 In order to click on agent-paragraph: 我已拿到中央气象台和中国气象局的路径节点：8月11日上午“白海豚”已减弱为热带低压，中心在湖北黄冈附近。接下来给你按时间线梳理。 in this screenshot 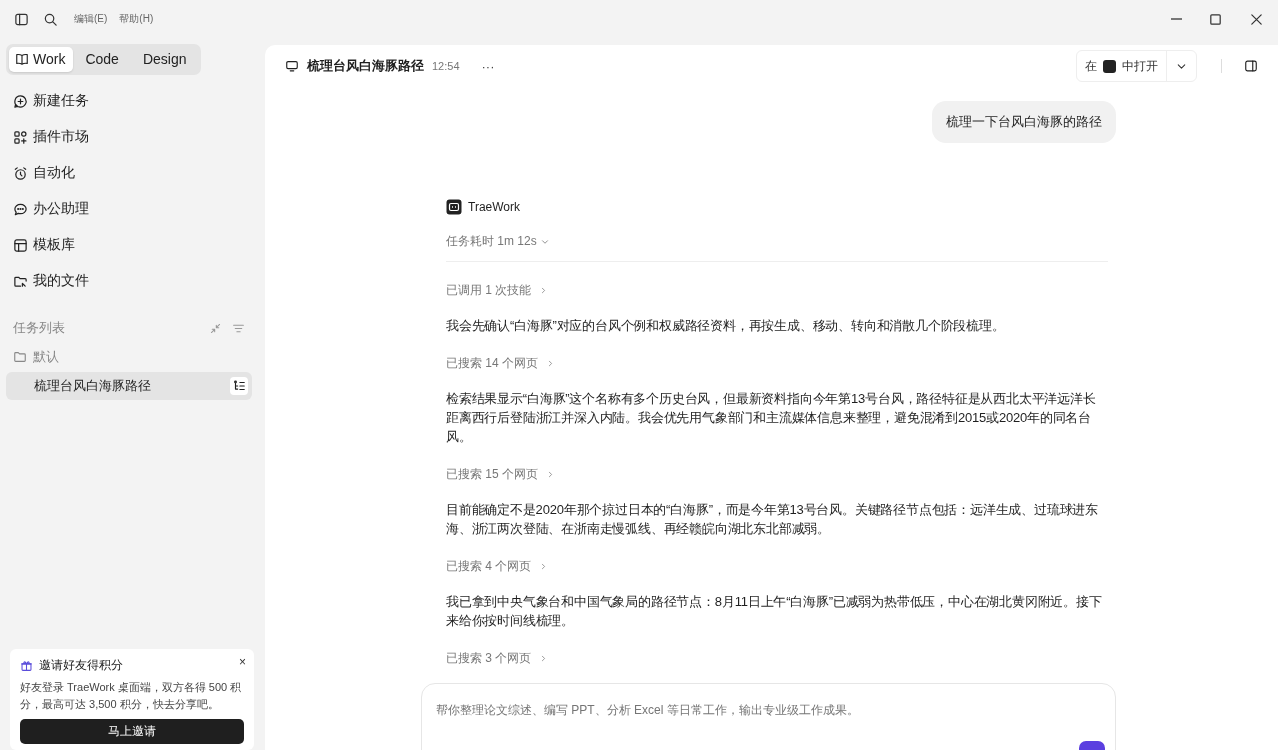, I will do `click(774, 611)`.